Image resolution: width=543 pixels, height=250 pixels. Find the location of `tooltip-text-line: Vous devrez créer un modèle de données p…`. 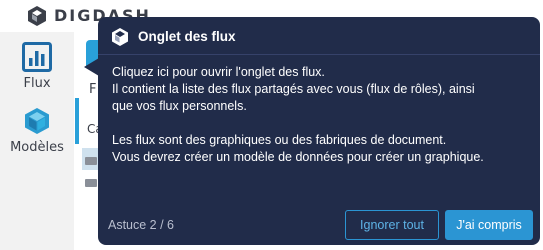

tooltip-text-line: Vous devrez créer un modèle de données p… is located at coordinates (298, 157).